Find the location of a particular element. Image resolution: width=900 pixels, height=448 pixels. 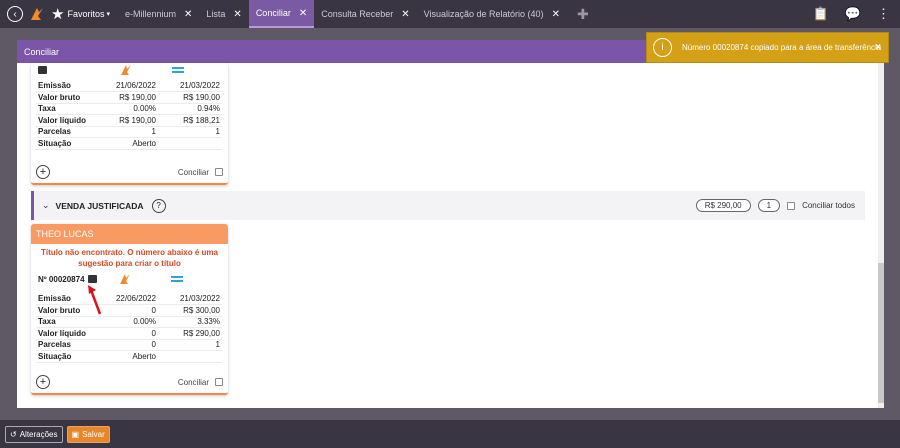

close-icon: × is located at coordinates (878, 47).